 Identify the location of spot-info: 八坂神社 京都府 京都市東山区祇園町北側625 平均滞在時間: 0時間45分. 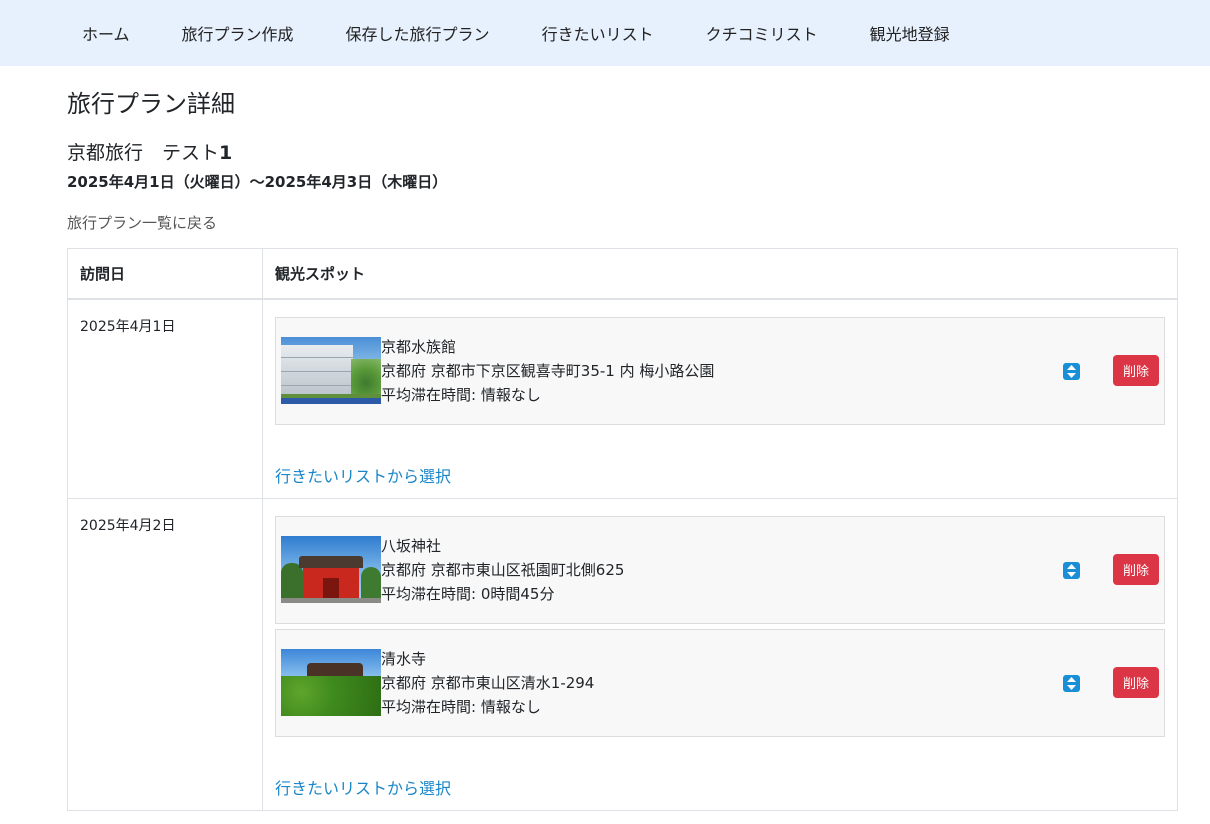
(502, 570).